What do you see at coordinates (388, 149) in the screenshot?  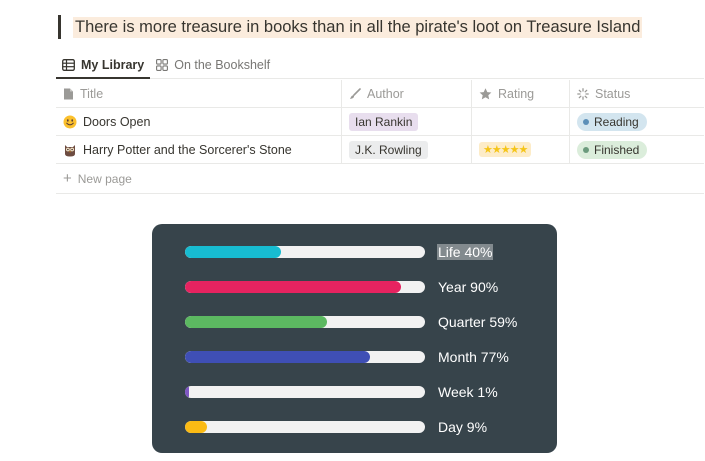 I see `author-tag: J.K. Rowling` at bounding box center [388, 149].